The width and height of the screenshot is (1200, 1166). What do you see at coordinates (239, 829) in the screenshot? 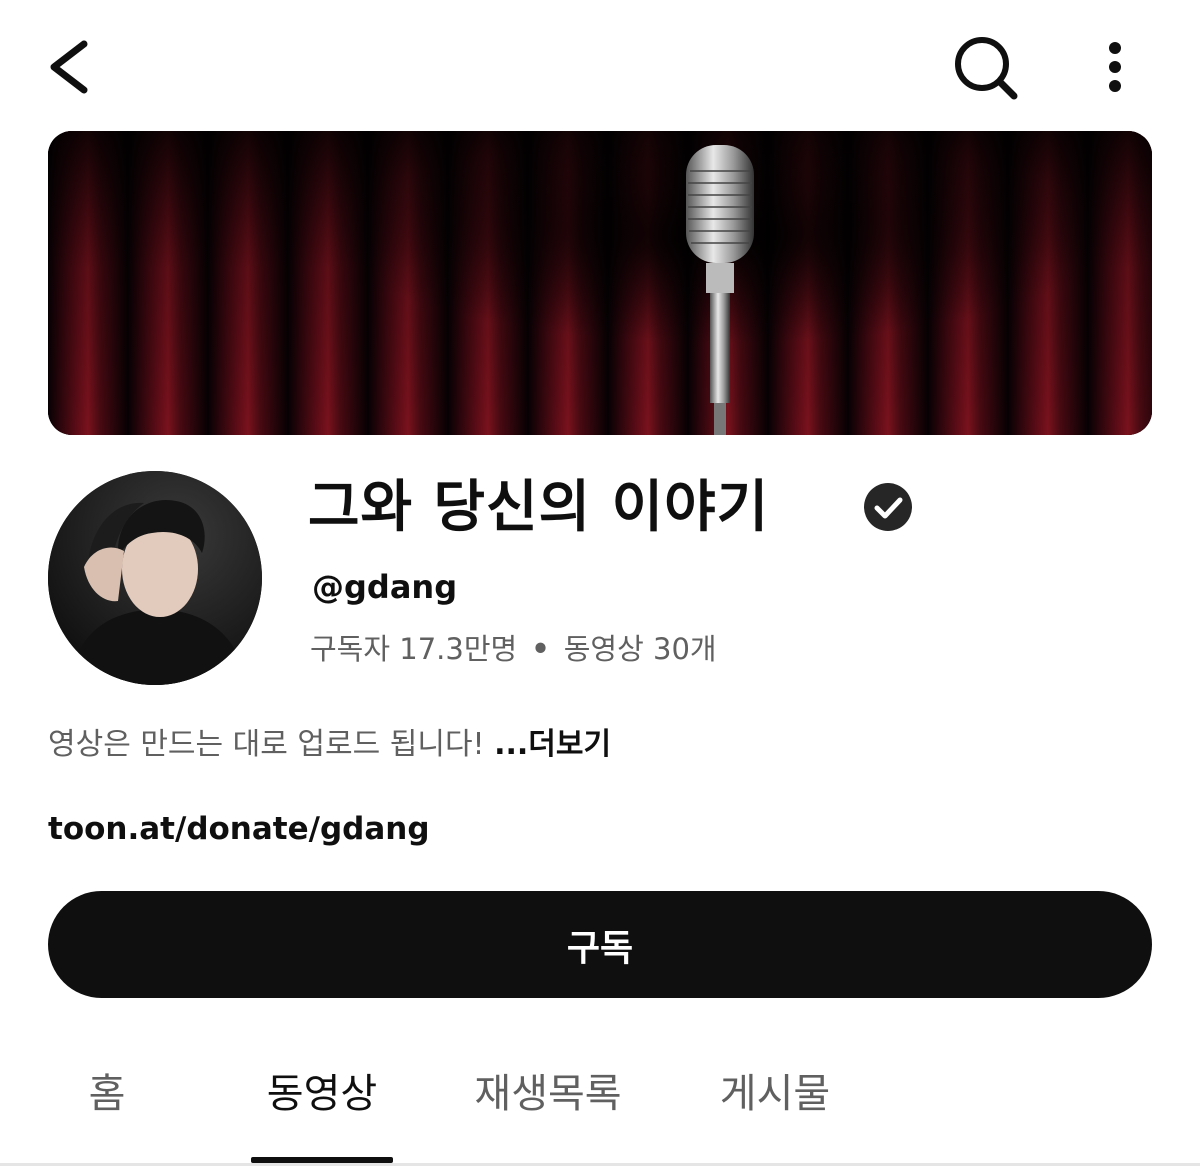
I see `channel-link: toon.at/donate/gdang` at bounding box center [239, 829].